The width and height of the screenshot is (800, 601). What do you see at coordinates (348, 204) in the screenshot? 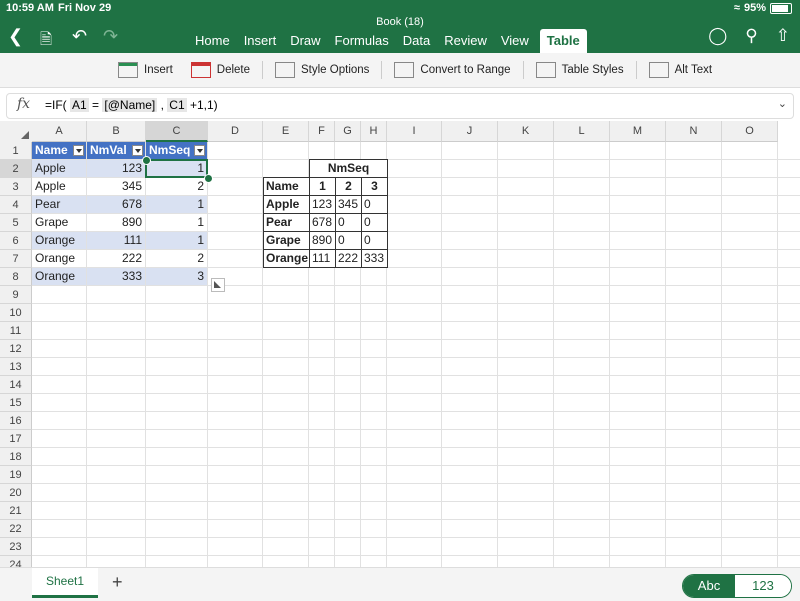
I see `pivot-cell: 345` at bounding box center [348, 204].